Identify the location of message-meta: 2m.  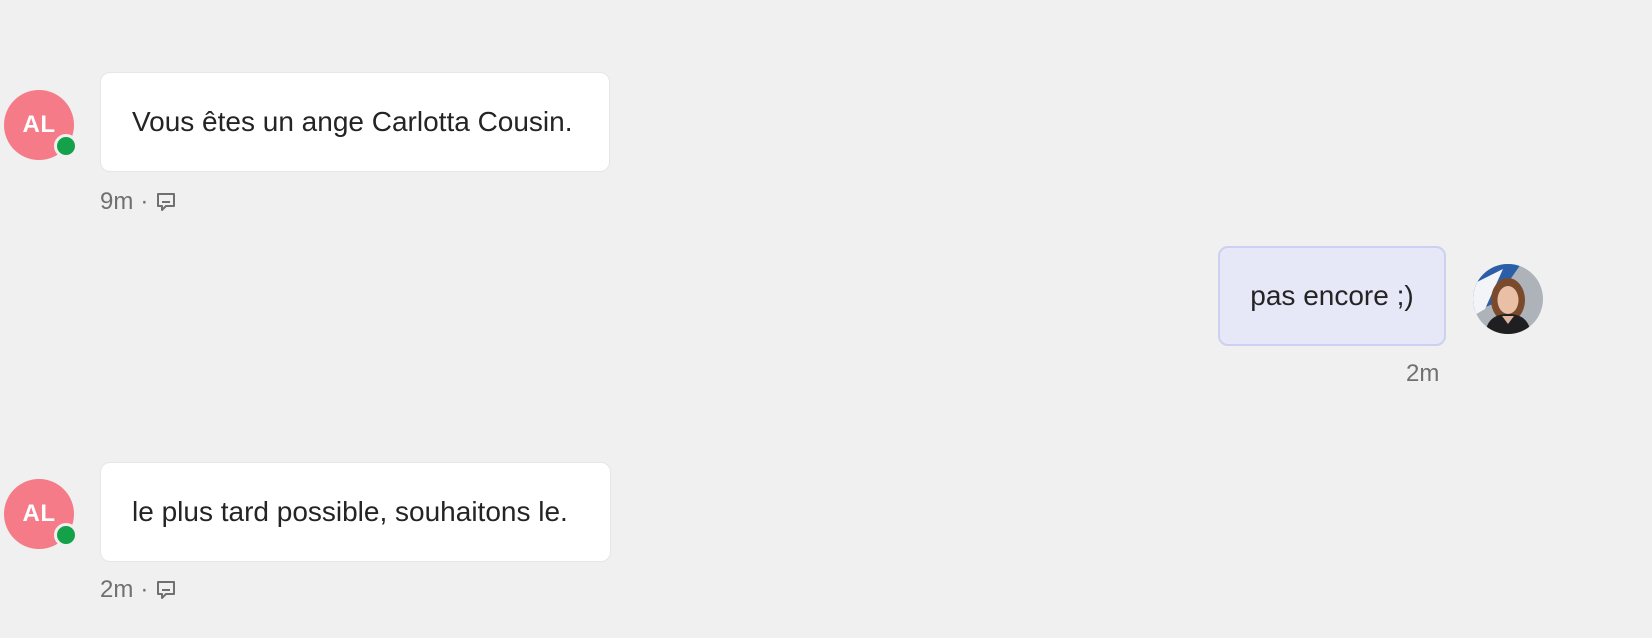
(1422, 374).